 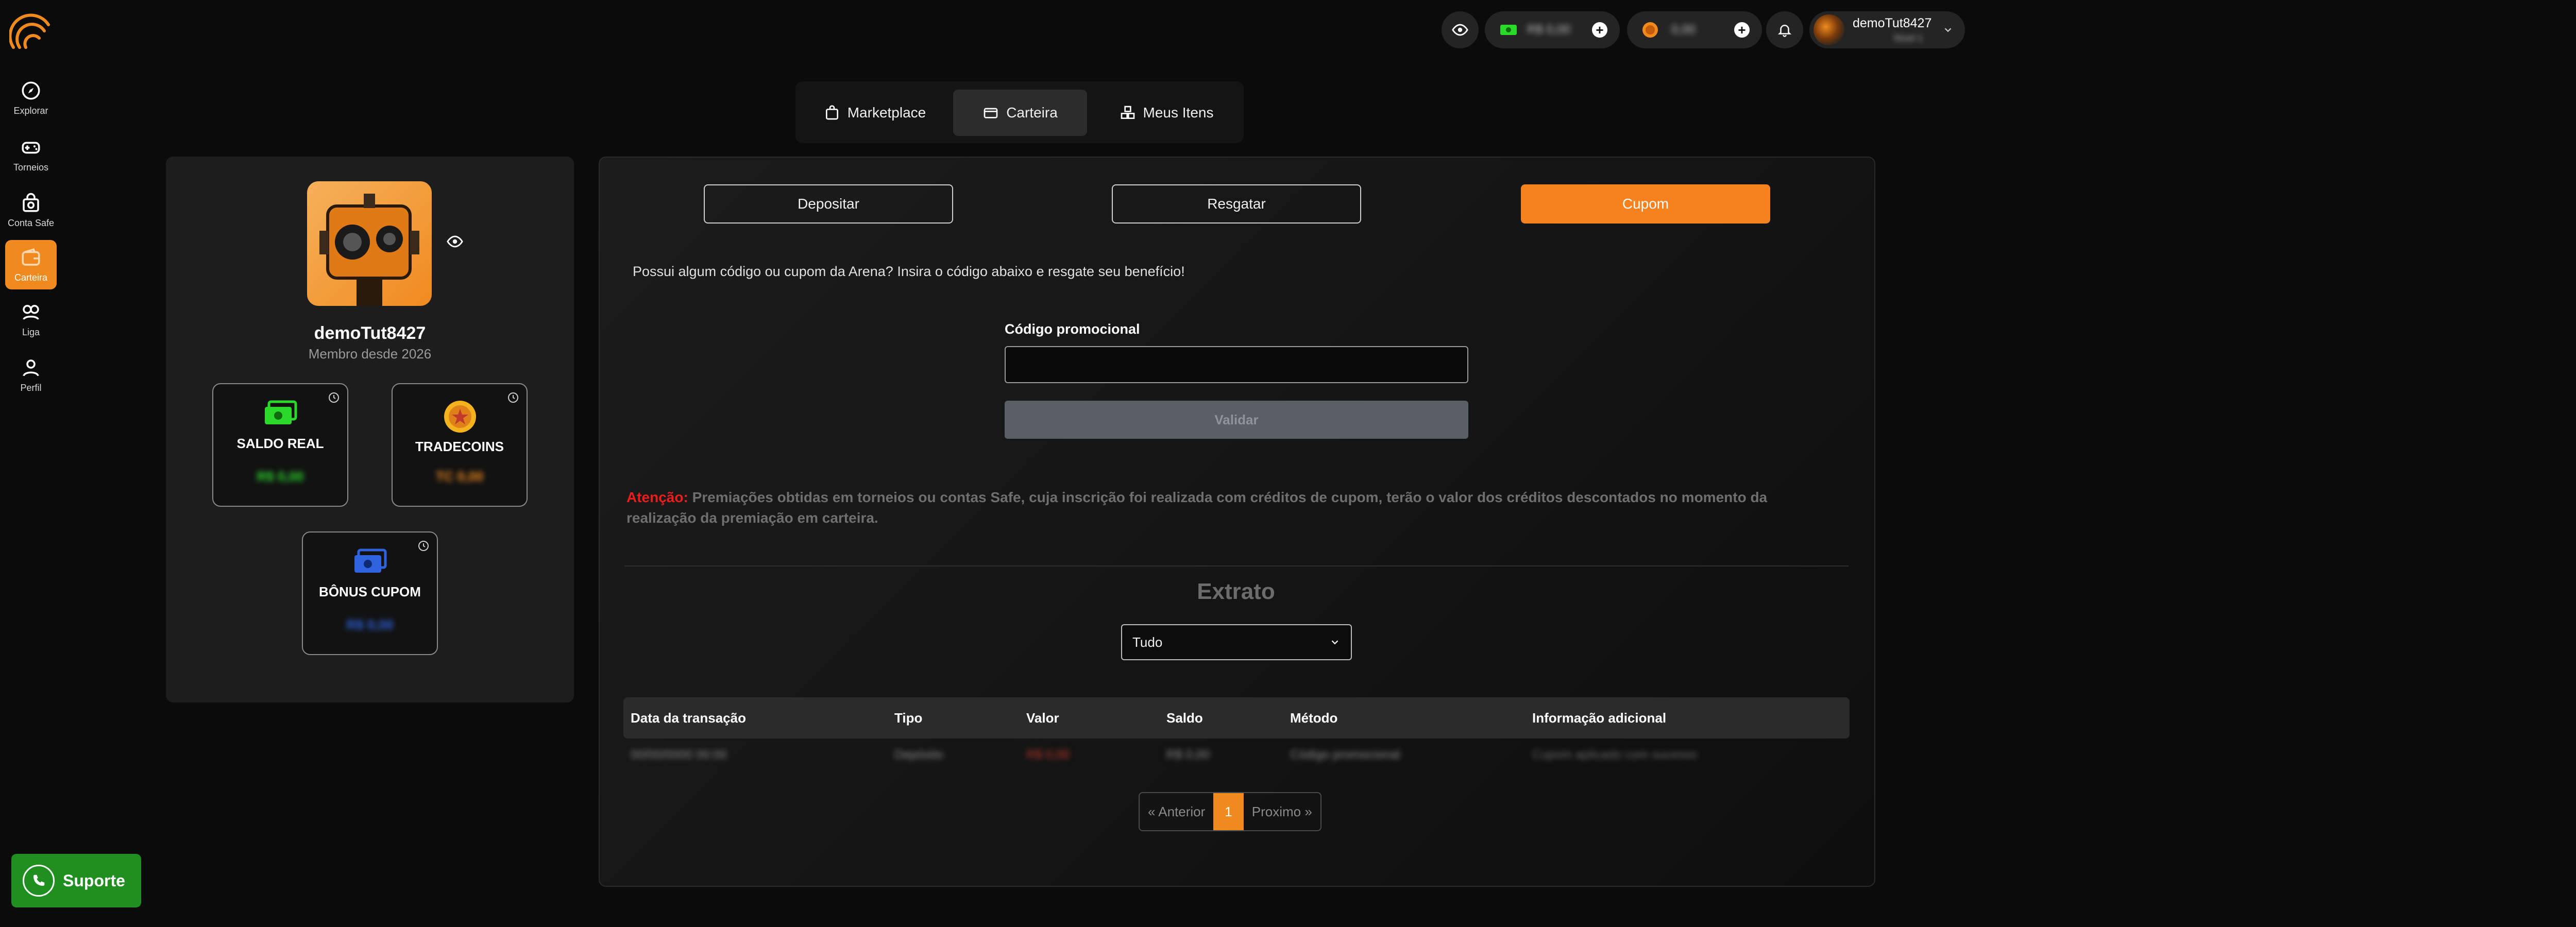 I want to click on balance-card-bonus: BÔNUS CUPOM R$ 0,00, so click(x=370, y=593).